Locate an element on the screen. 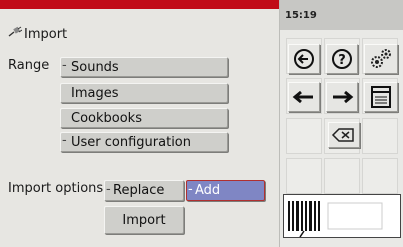  title-bar-accent is located at coordinates (139, 4).